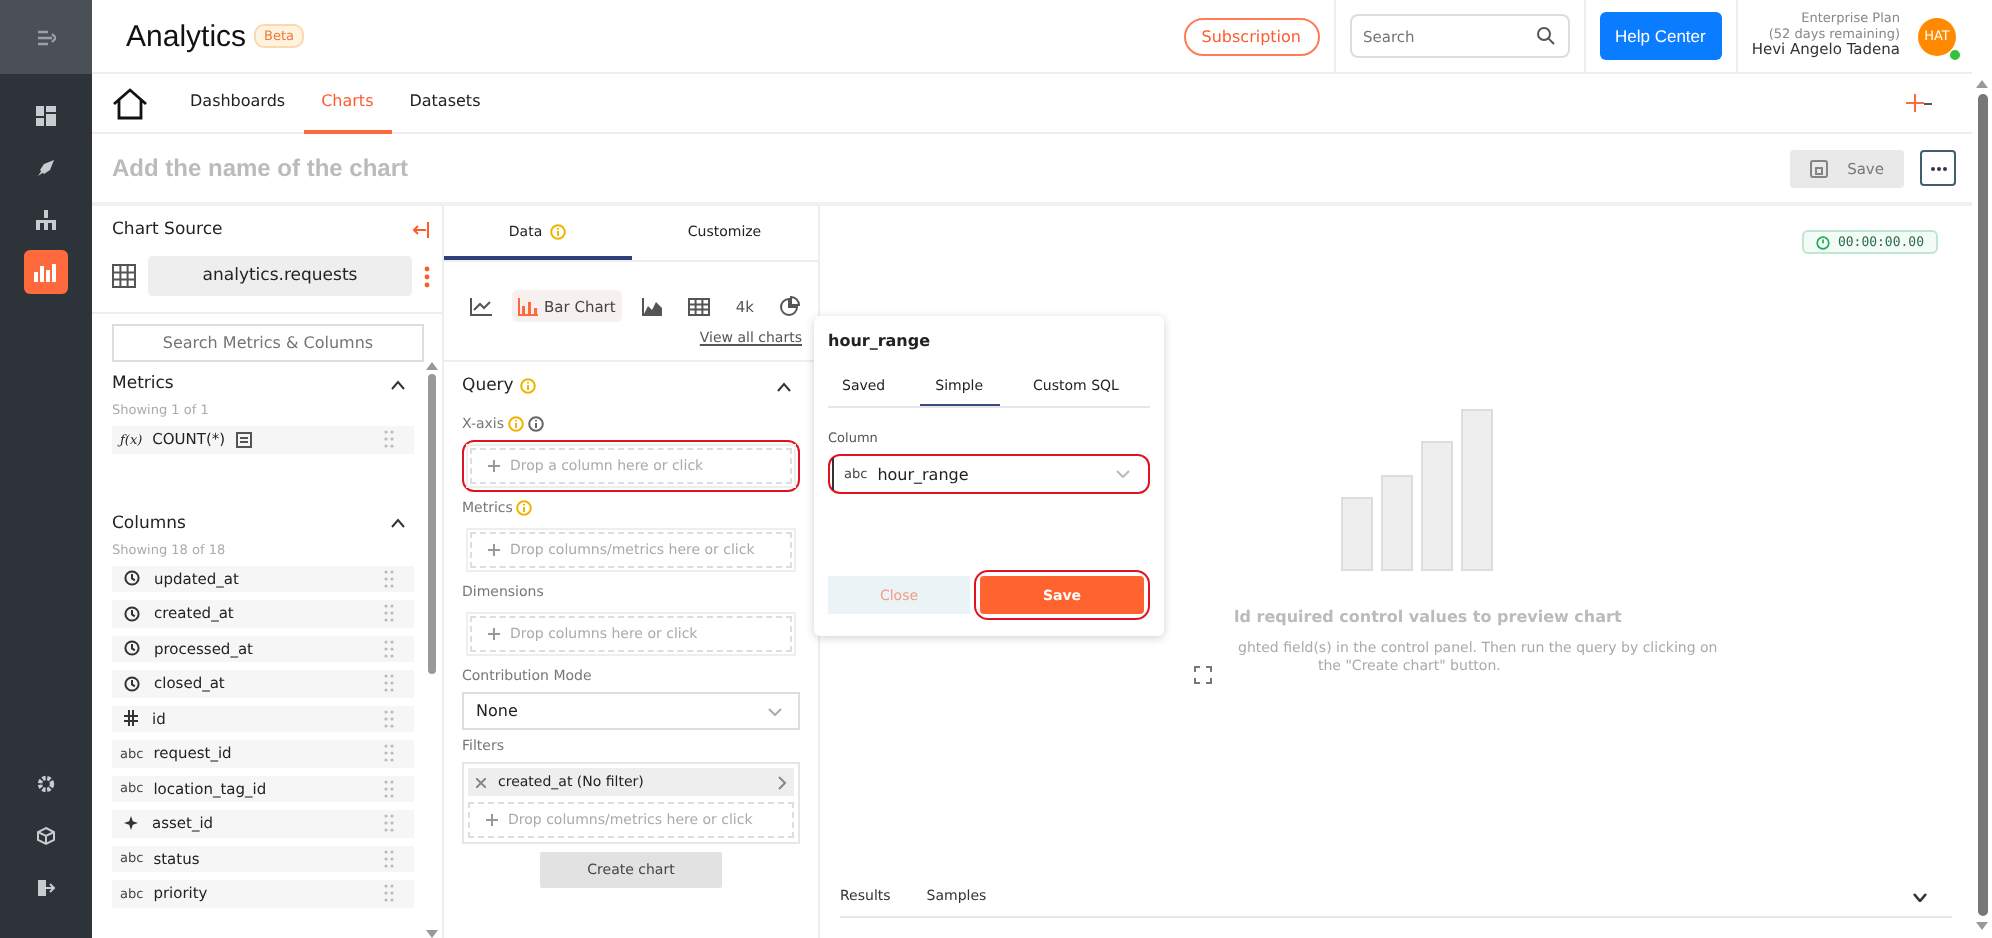 Image resolution: width=1992 pixels, height=938 pixels. What do you see at coordinates (421, 230) in the screenshot?
I see `collapse-icon` at bounding box center [421, 230].